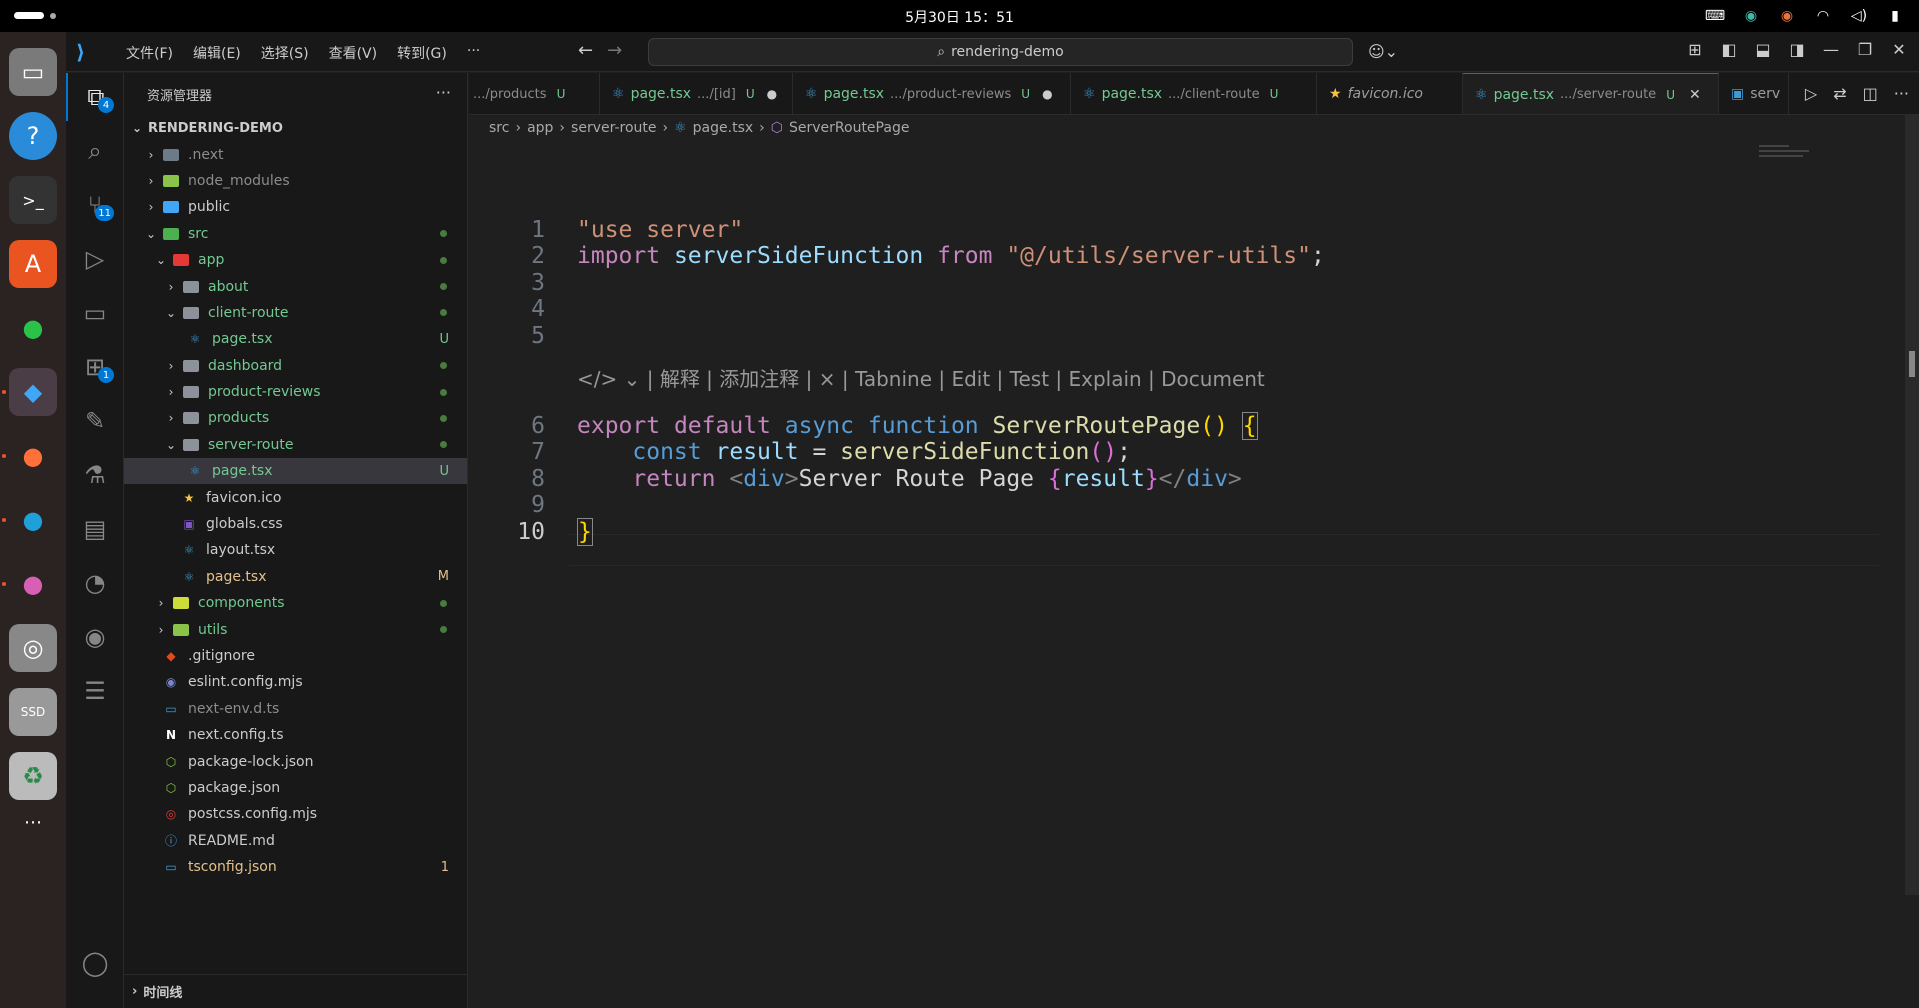  Describe the element at coordinates (295, 366) in the screenshot. I see `tree-item-dashboard: › dashboard` at that location.